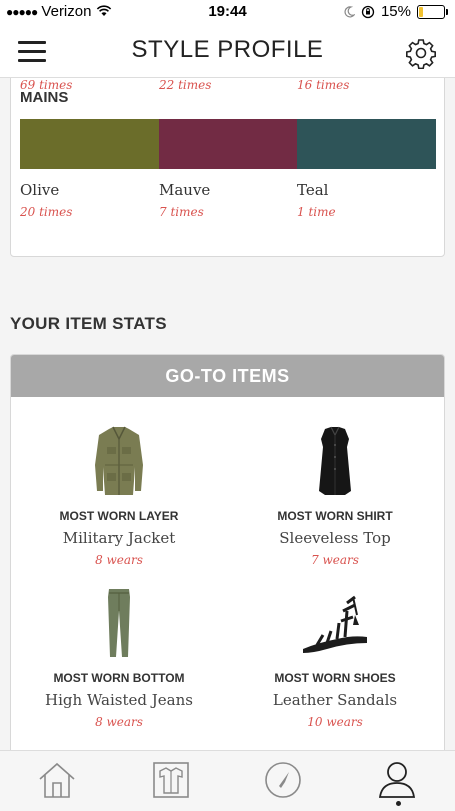  I want to click on page-title: STYLE PROFILE, so click(227, 49).